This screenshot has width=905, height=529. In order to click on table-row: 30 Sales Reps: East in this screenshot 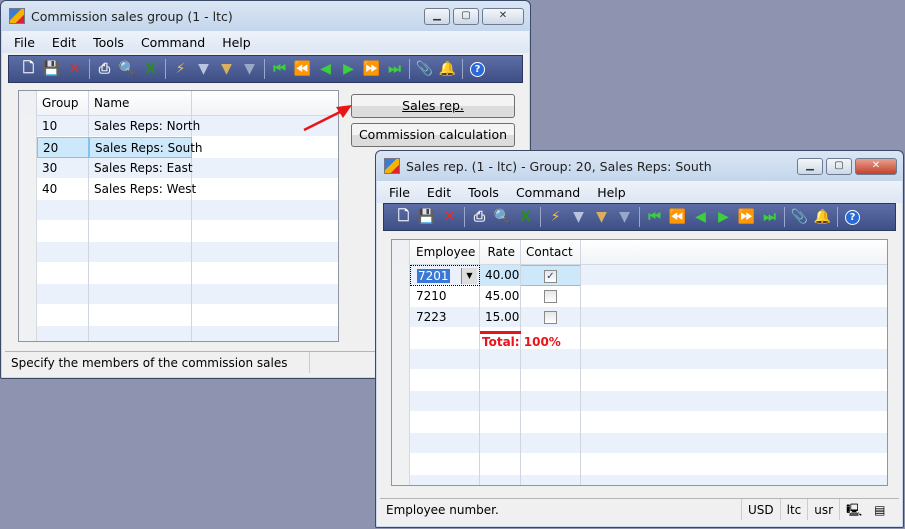, I will do `click(178, 168)`.